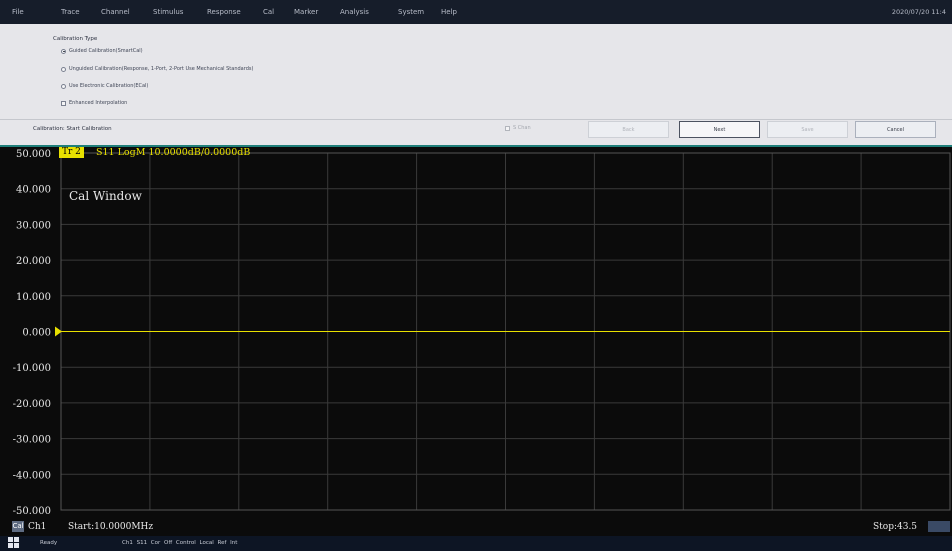 Image resolution: width=952 pixels, height=551 pixels. I want to click on y-tick-label: 20.000, so click(33, 261).